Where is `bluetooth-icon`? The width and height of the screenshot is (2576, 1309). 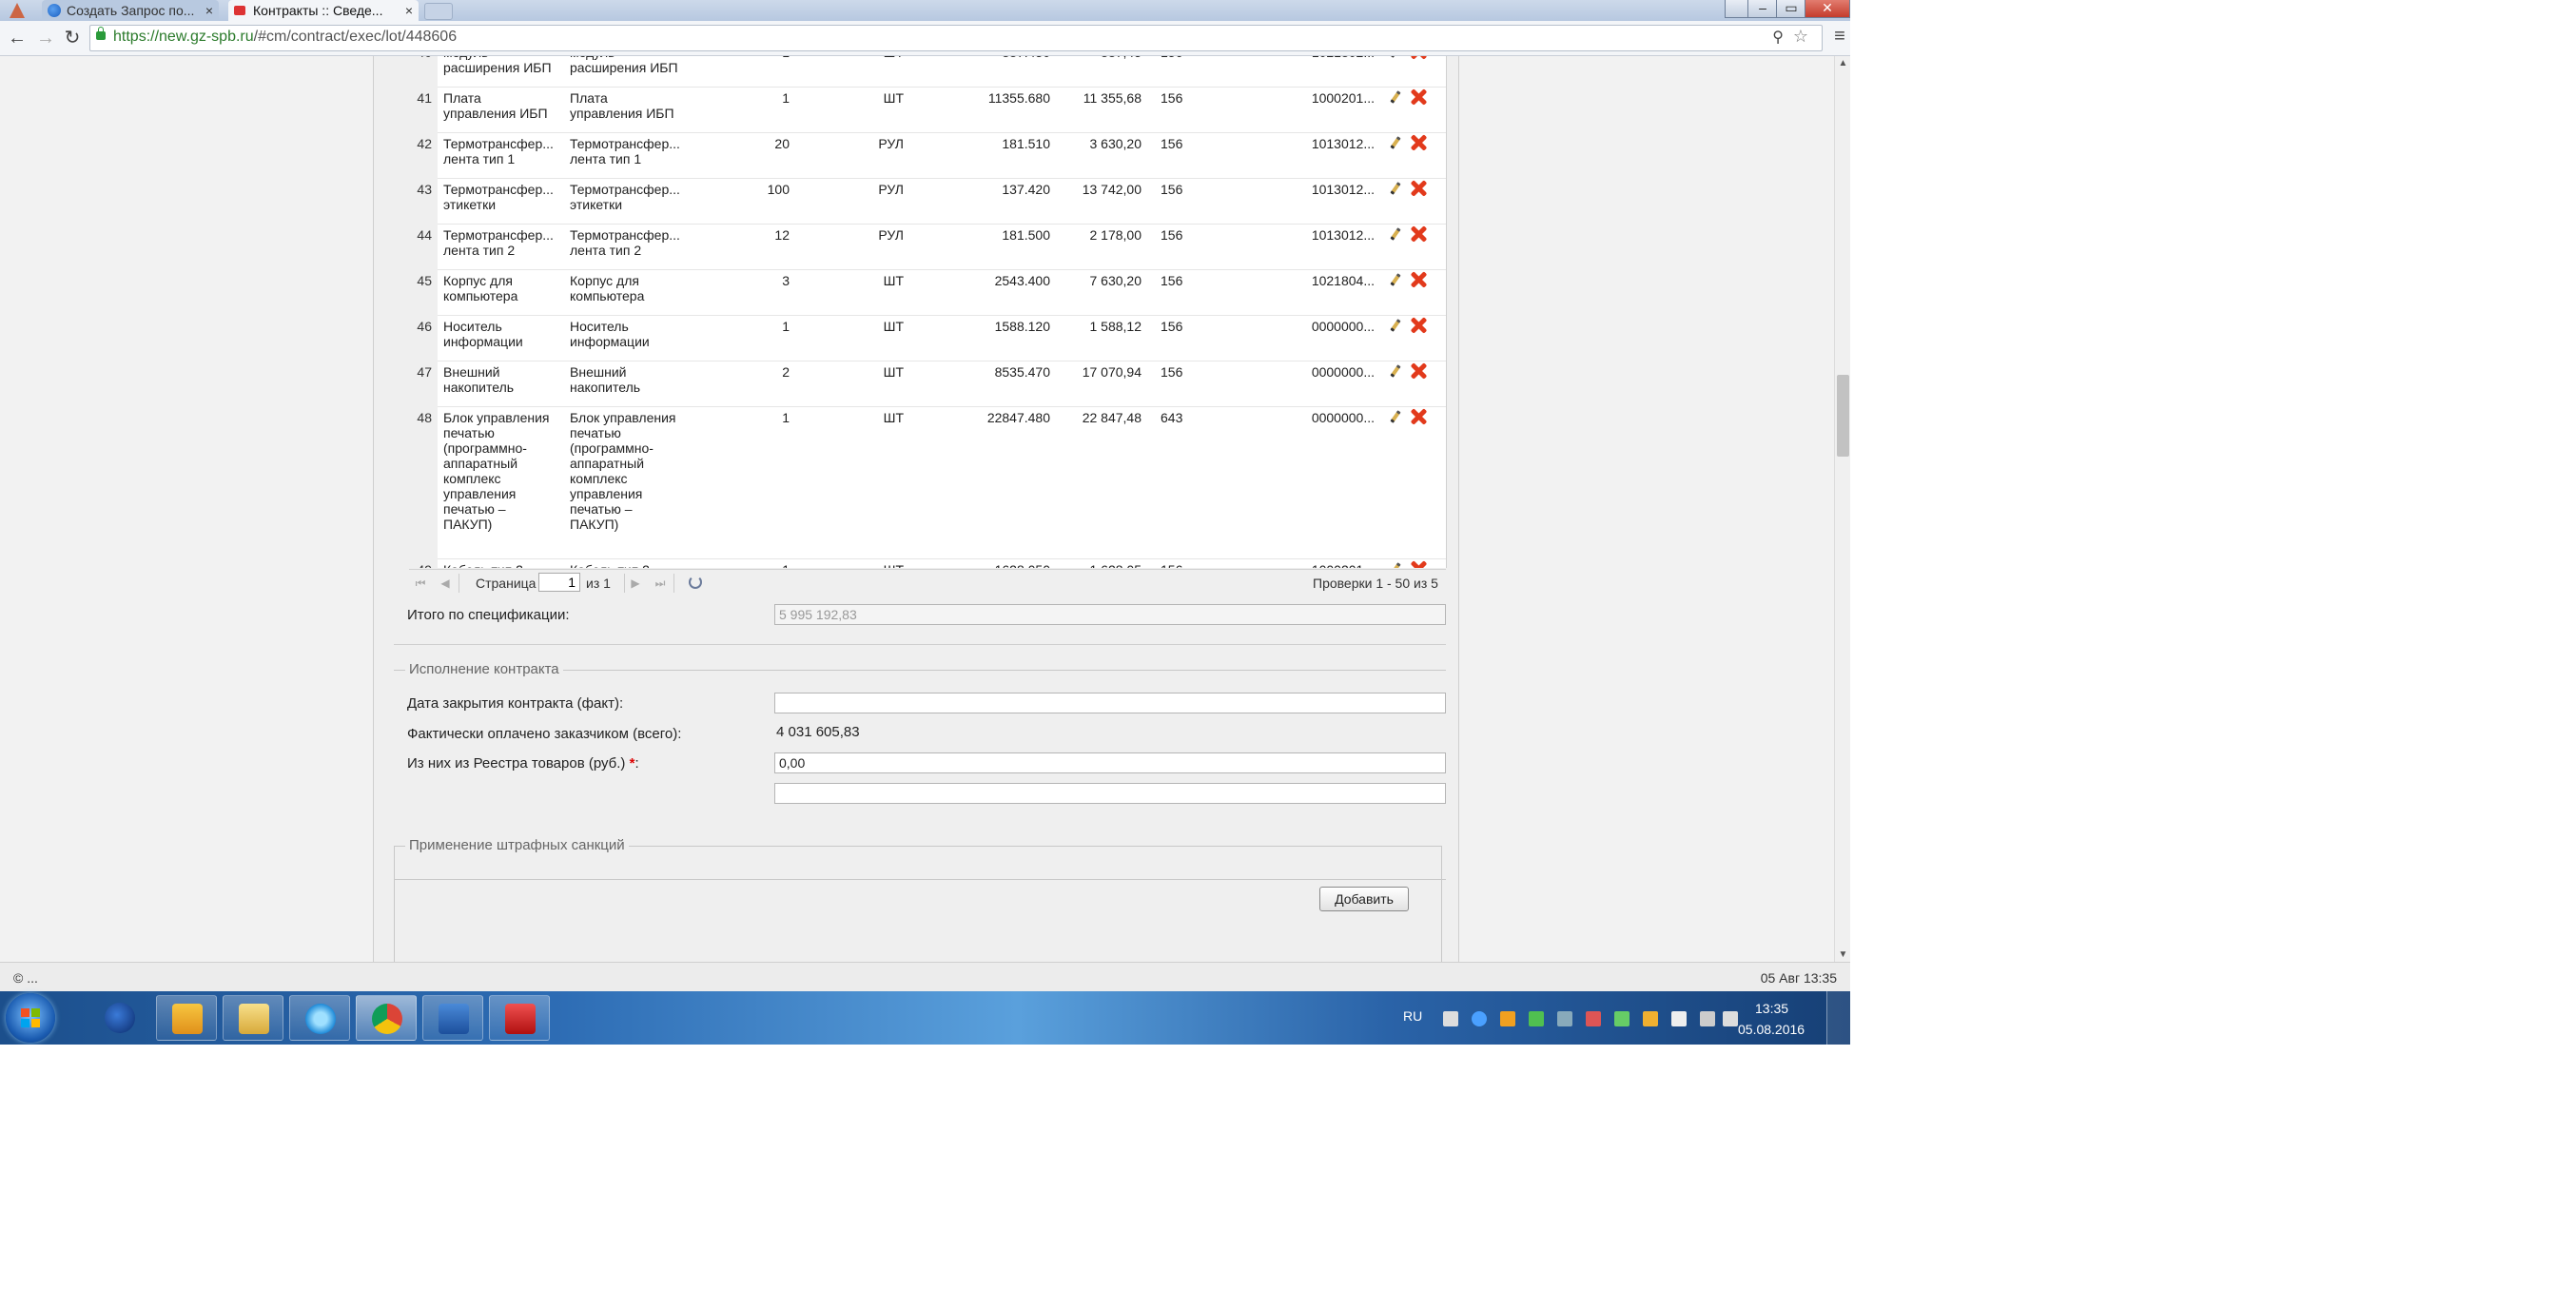
bluetooth-icon is located at coordinates (1480, 1018).